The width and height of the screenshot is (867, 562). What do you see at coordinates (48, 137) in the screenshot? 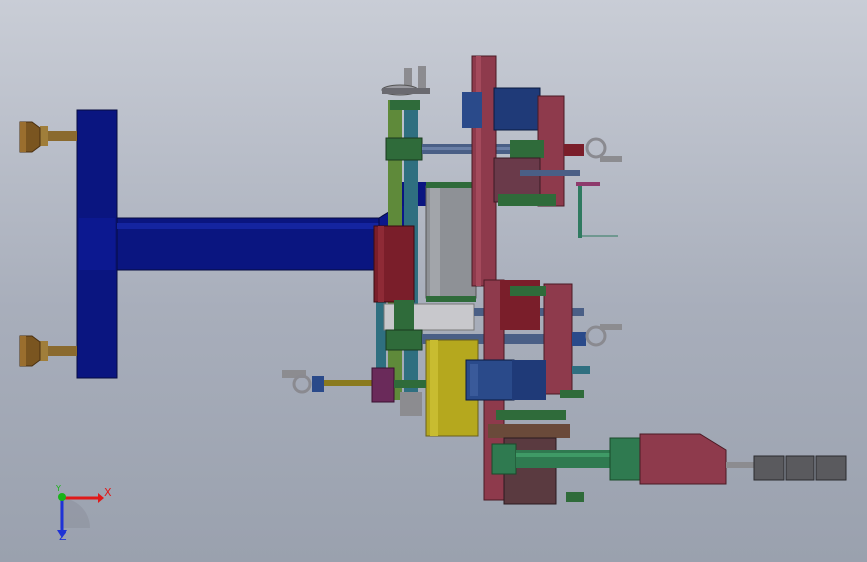
I see `leveling-foot-top` at bounding box center [48, 137].